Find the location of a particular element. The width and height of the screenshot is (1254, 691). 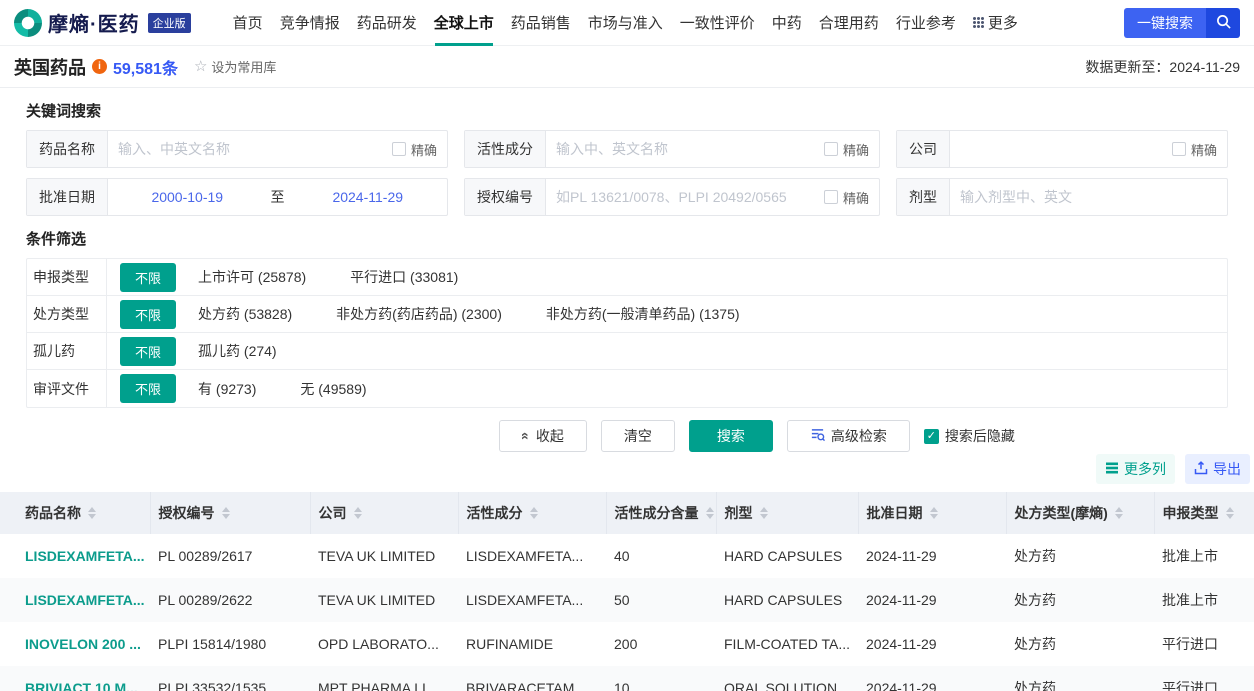

nav-item-4: 全球上市 is located at coordinates (464, 23).